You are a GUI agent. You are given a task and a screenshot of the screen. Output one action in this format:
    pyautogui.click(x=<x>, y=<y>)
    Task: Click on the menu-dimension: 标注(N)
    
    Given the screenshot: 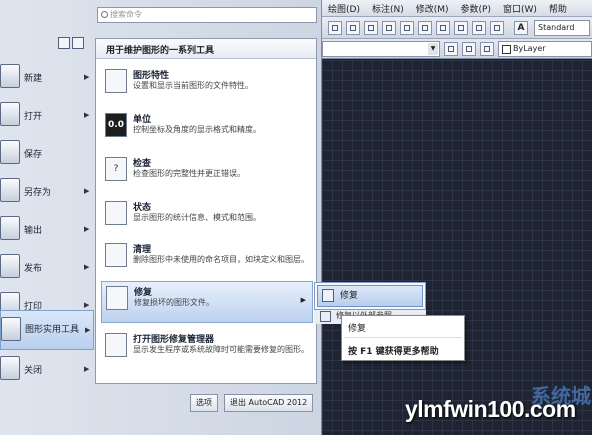 What is the action you would take?
    pyautogui.click(x=388, y=8)
    